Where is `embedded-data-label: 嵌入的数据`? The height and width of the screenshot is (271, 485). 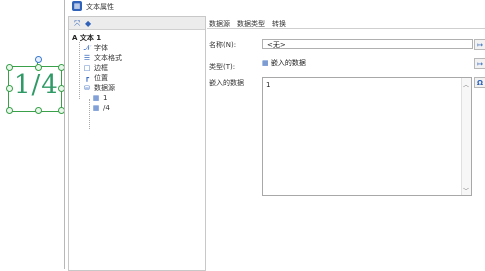 embedded-data-label: 嵌入的数据 is located at coordinates (226, 83).